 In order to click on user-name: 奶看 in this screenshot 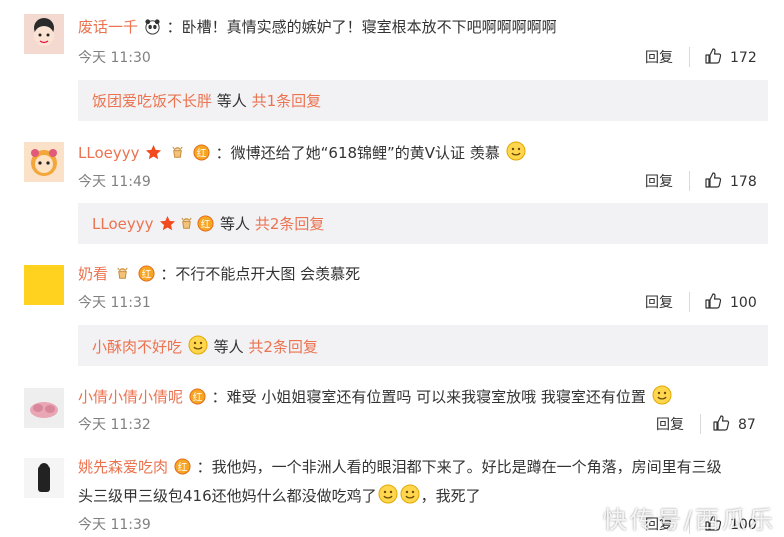, I will do `click(93, 274)`.